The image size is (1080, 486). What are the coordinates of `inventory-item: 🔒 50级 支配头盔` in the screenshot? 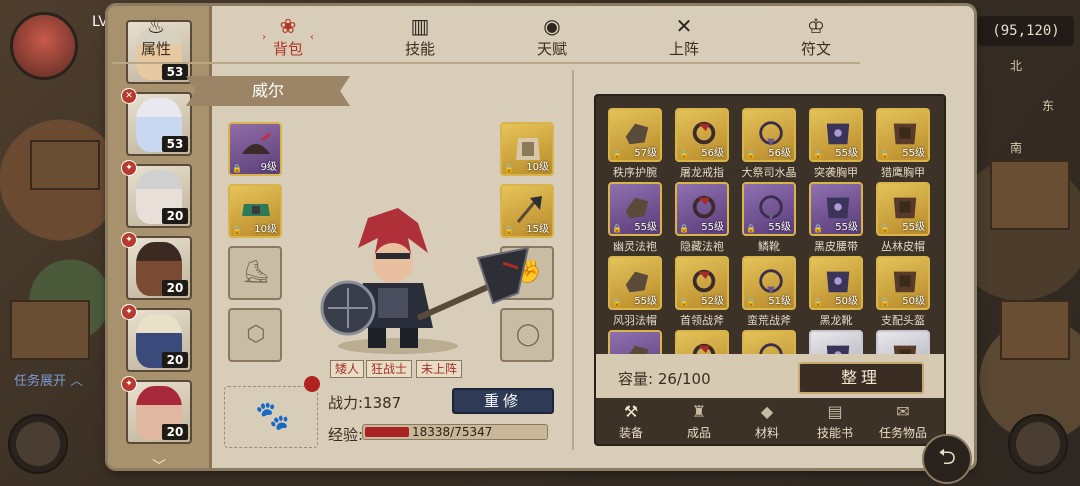 It's located at (907, 294).